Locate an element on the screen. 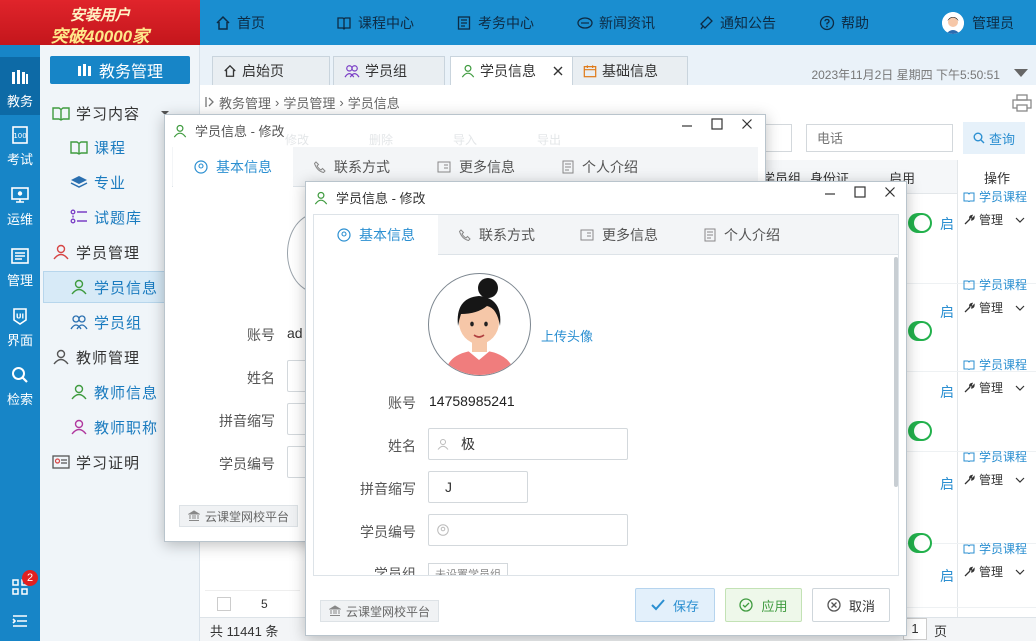 The image size is (1036, 641). student-number-input is located at coordinates (528, 530).